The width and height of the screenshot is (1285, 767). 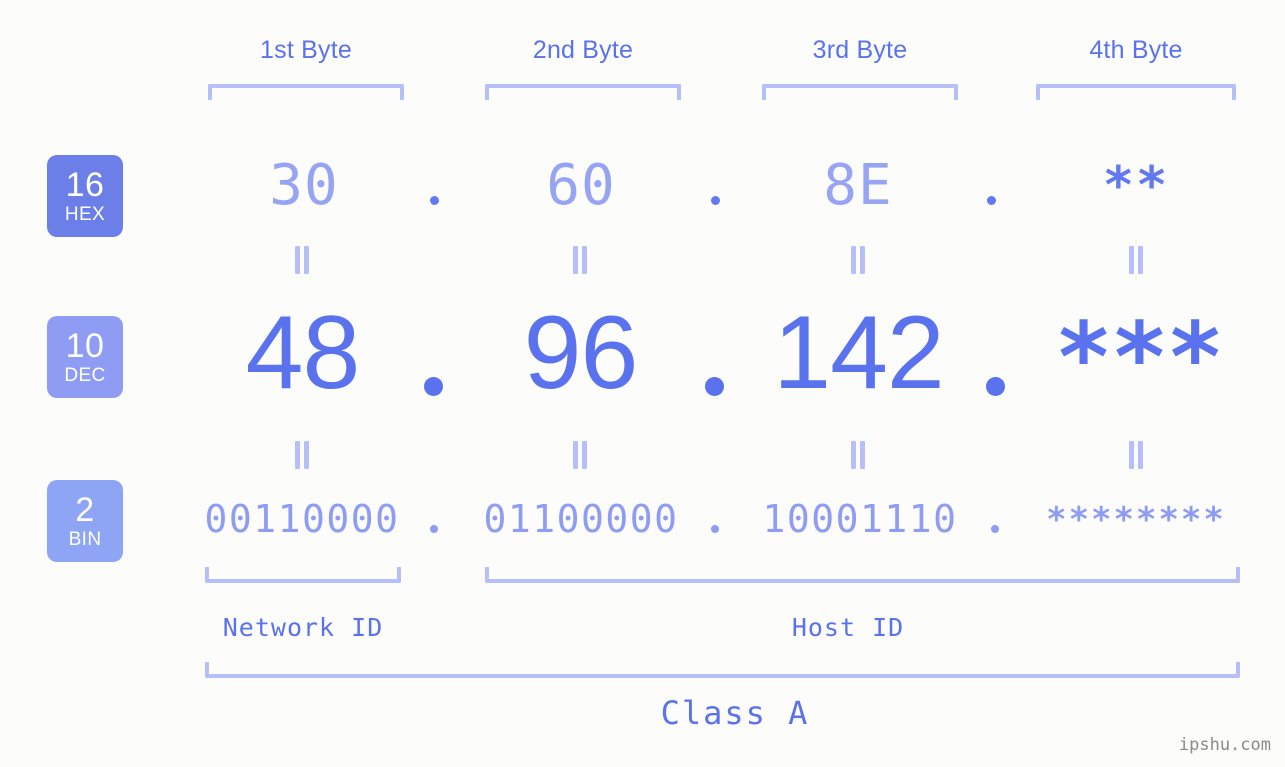 What do you see at coordinates (858, 185) in the screenshot?
I see `hex-byte-3-value: 8E` at bounding box center [858, 185].